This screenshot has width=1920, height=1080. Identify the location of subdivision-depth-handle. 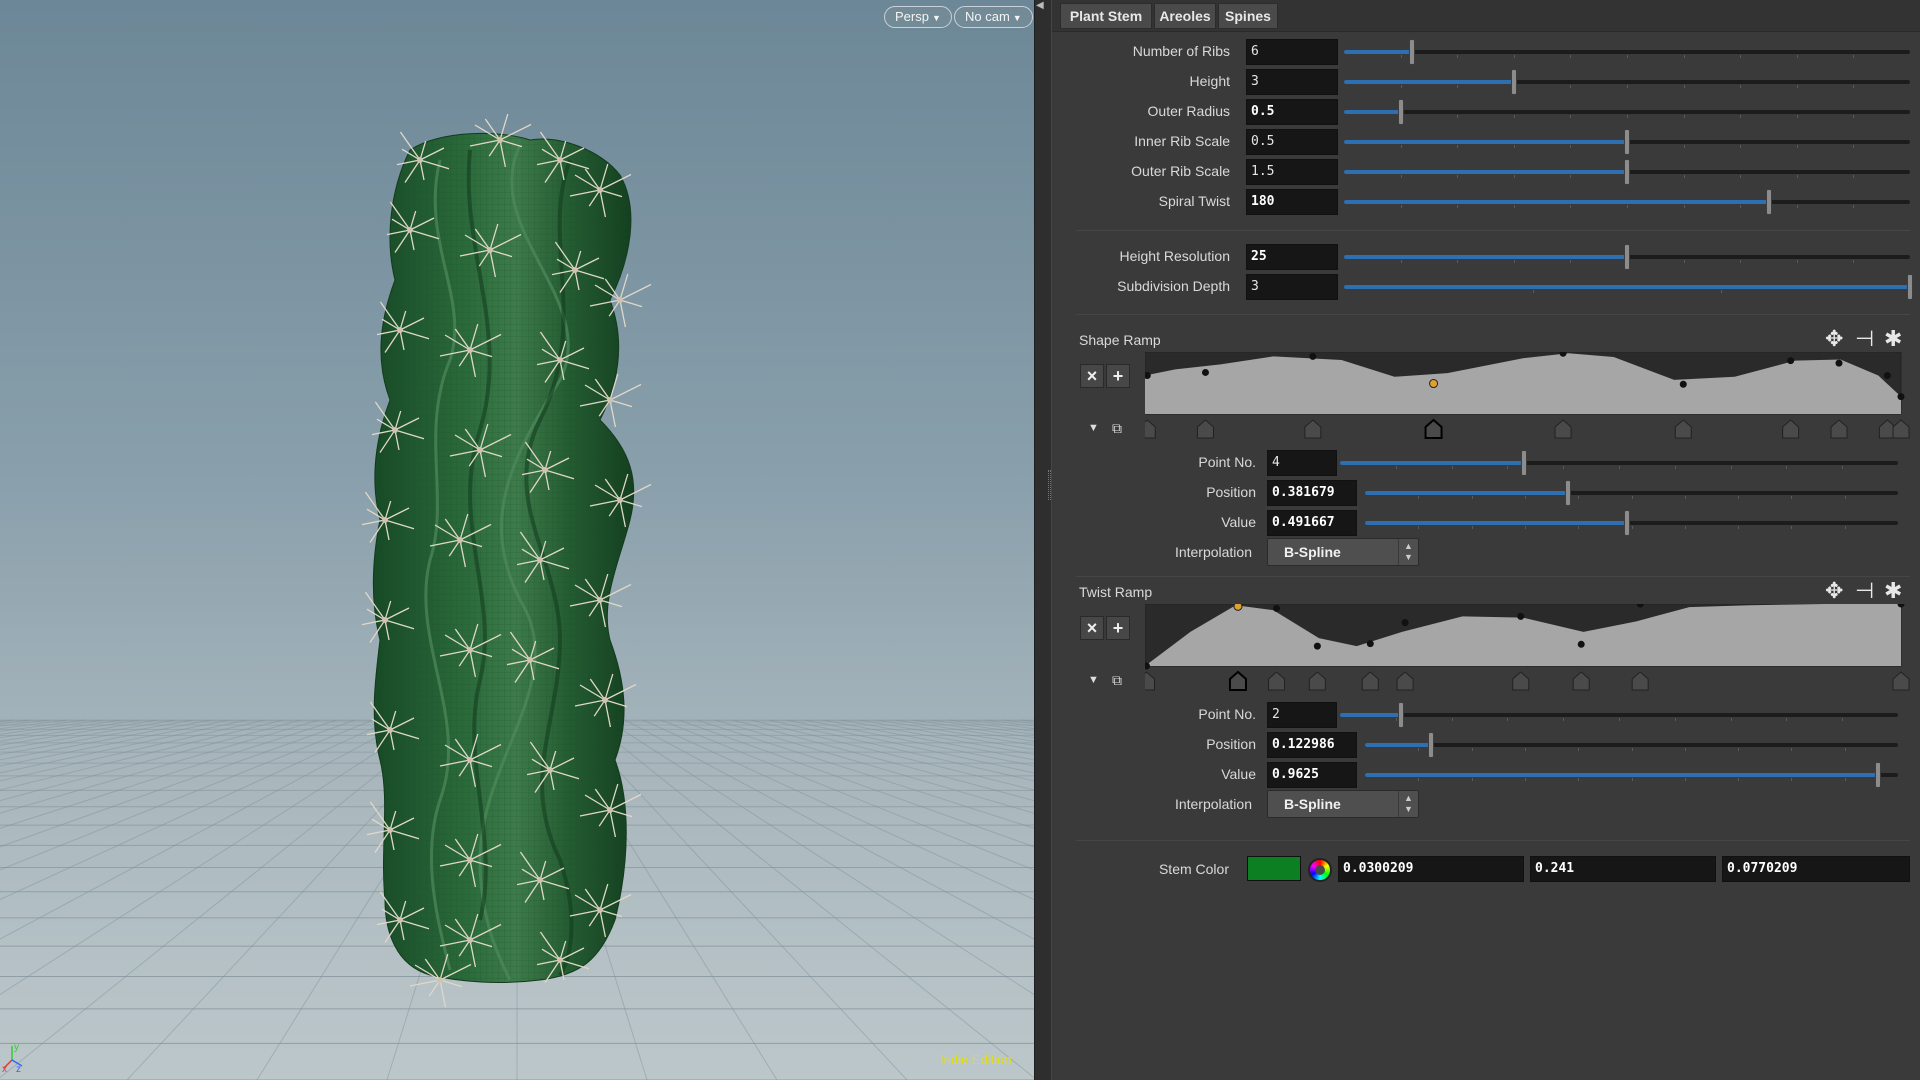
(1910, 287).